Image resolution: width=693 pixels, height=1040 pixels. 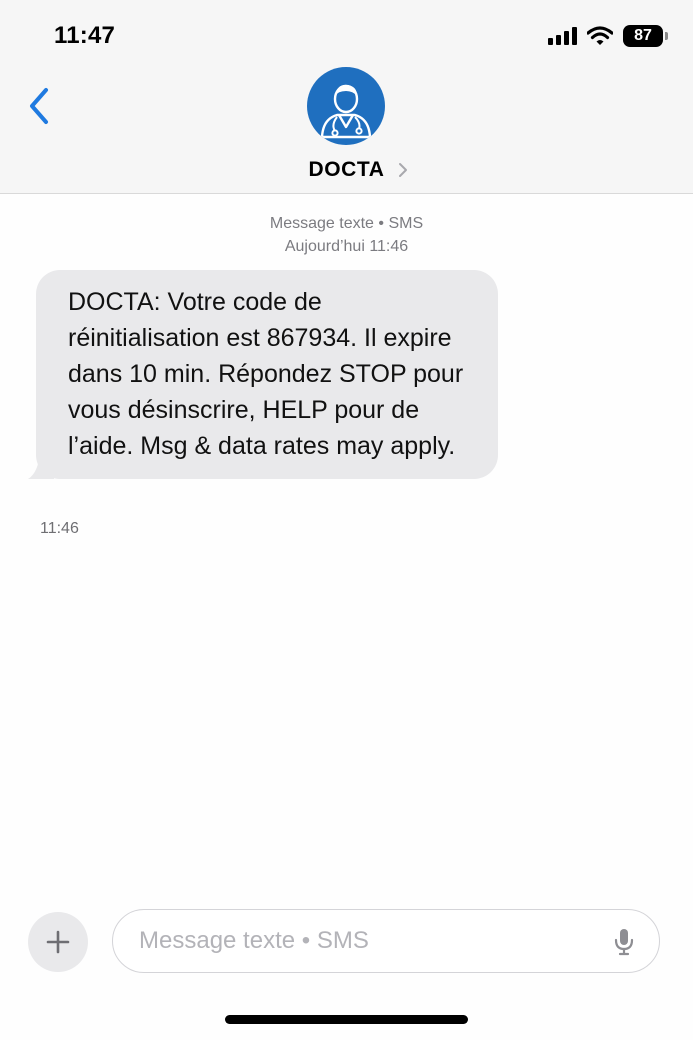 What do you see at coordinates (624, 942) in the screenshot?
I see `microphone-icon` at bounding box center [624, 942].